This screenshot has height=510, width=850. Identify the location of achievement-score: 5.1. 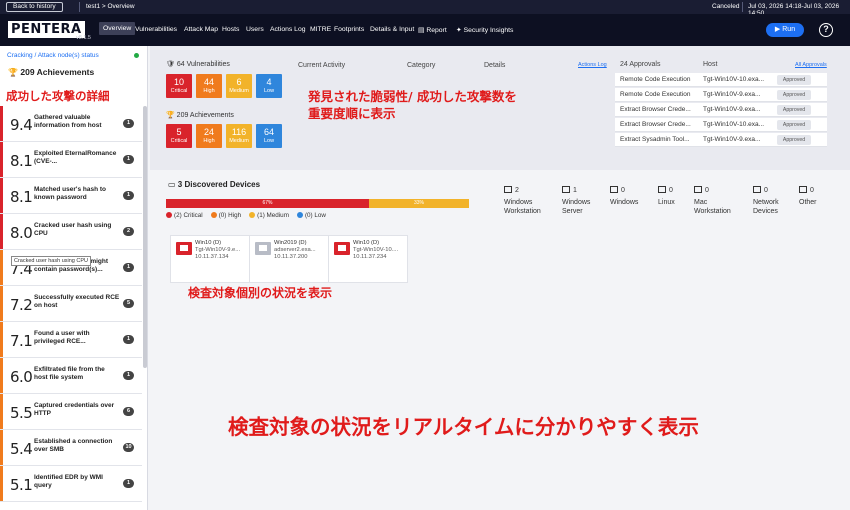
(21, 485).